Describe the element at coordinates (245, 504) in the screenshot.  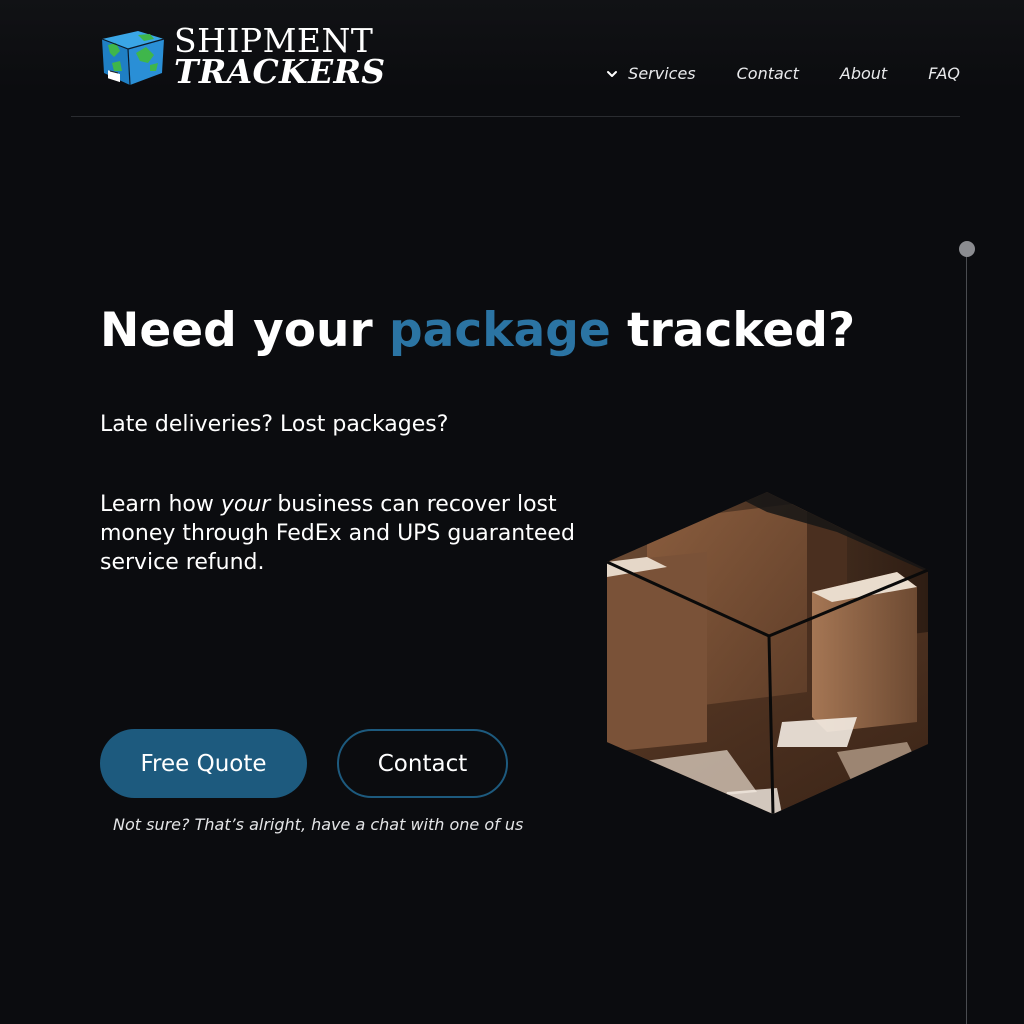
I see `hero-body-emphasis: your` at that location.